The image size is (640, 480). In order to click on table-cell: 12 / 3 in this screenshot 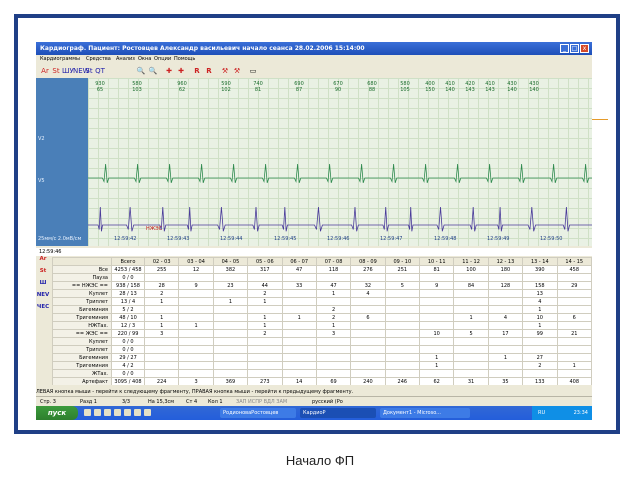, I will do `click(128, 325)`.